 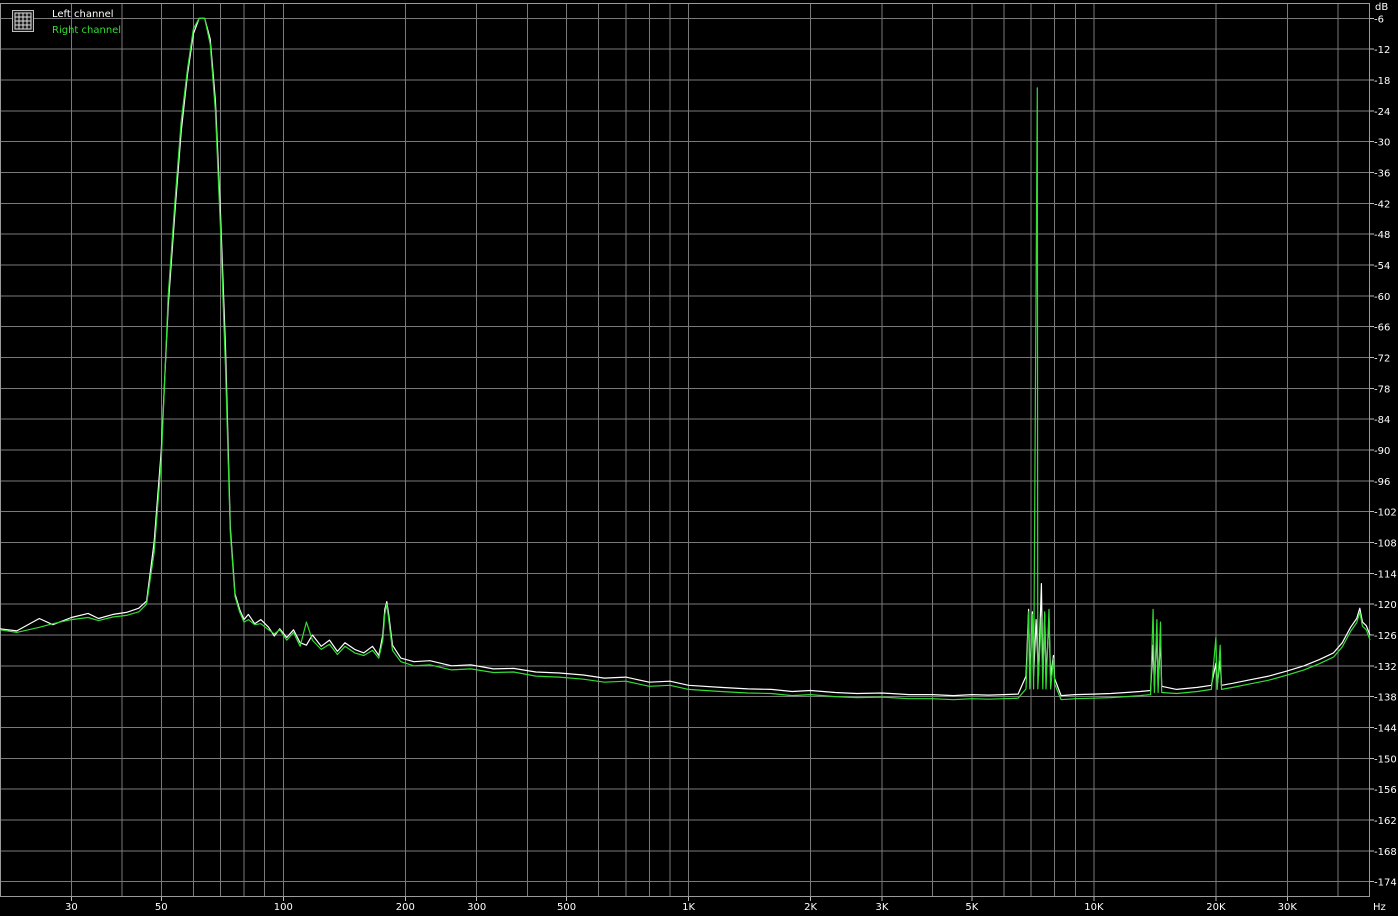 I want to click on x-tick-label: 500, so click(x=566, y=907).